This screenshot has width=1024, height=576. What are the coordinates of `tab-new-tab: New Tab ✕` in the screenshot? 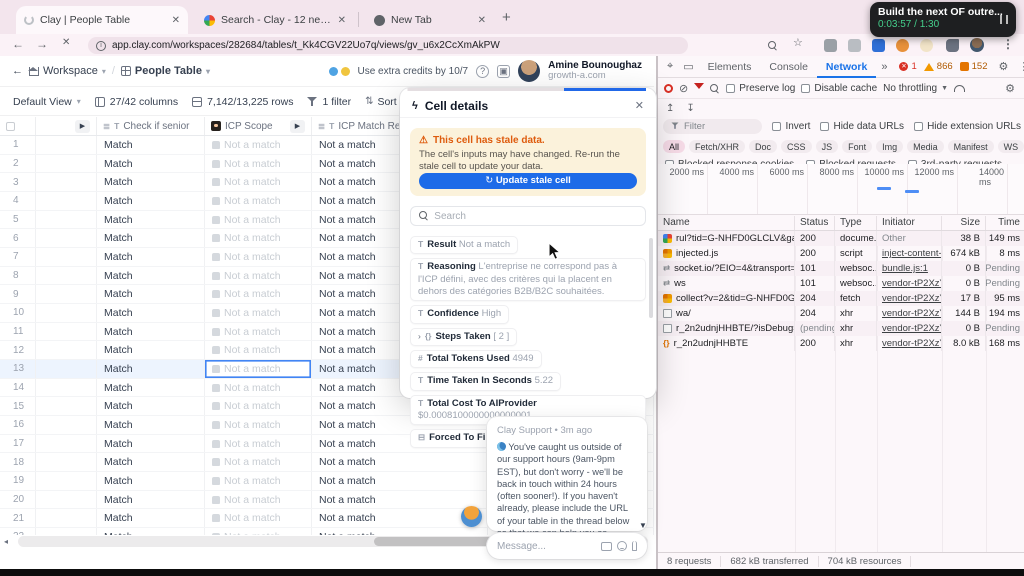 It's located at (430, 20).